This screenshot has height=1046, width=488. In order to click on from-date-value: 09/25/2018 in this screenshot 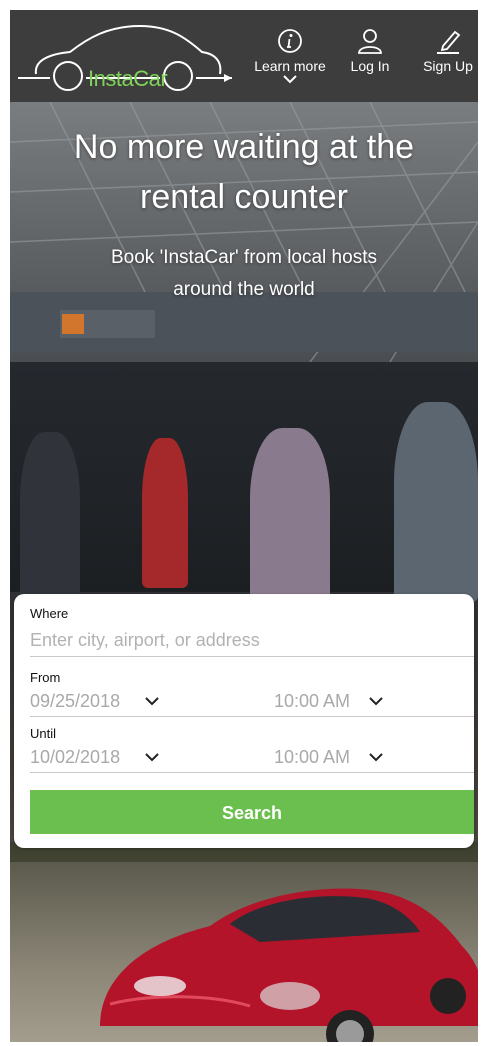, I will do `click(75, 701)`.